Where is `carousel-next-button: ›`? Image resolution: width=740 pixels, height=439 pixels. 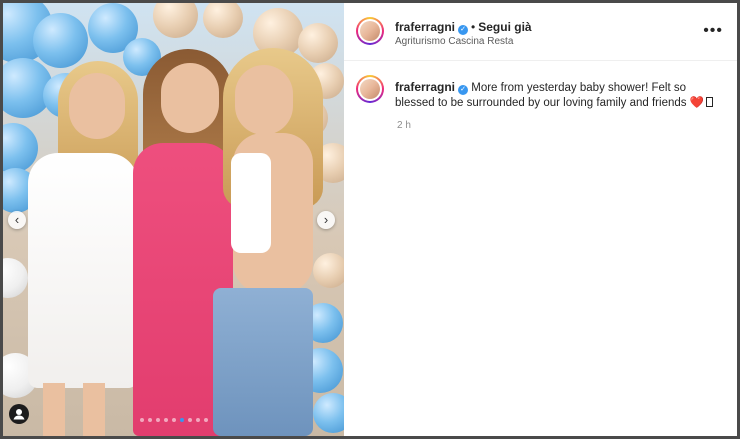 carousel-next-button: › is located at coordinates (326, 220).